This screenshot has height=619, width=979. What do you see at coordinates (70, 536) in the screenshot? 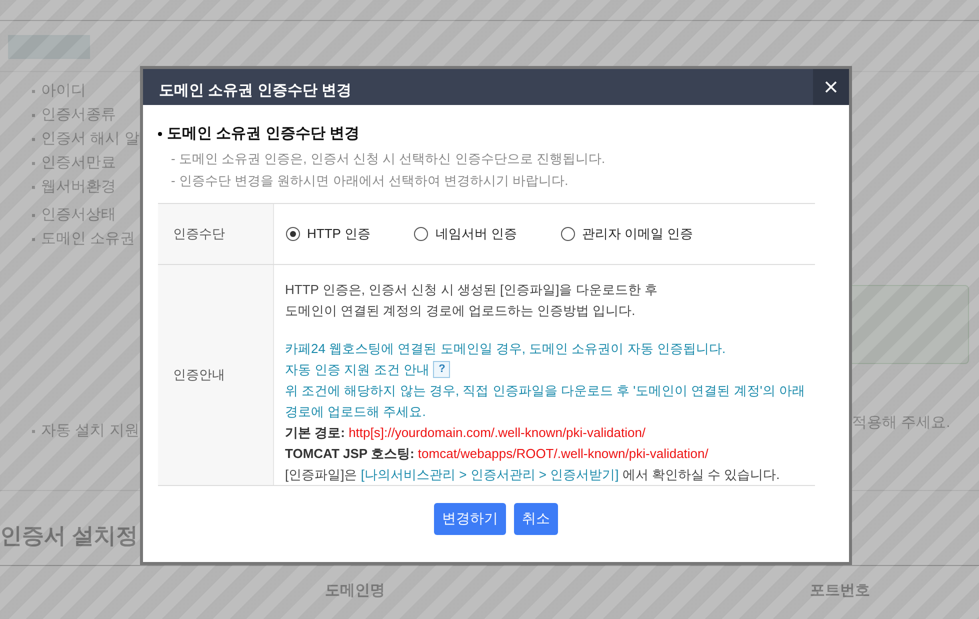
I see `section-title: 인증서 설치정` at bounding box center [70, 536].